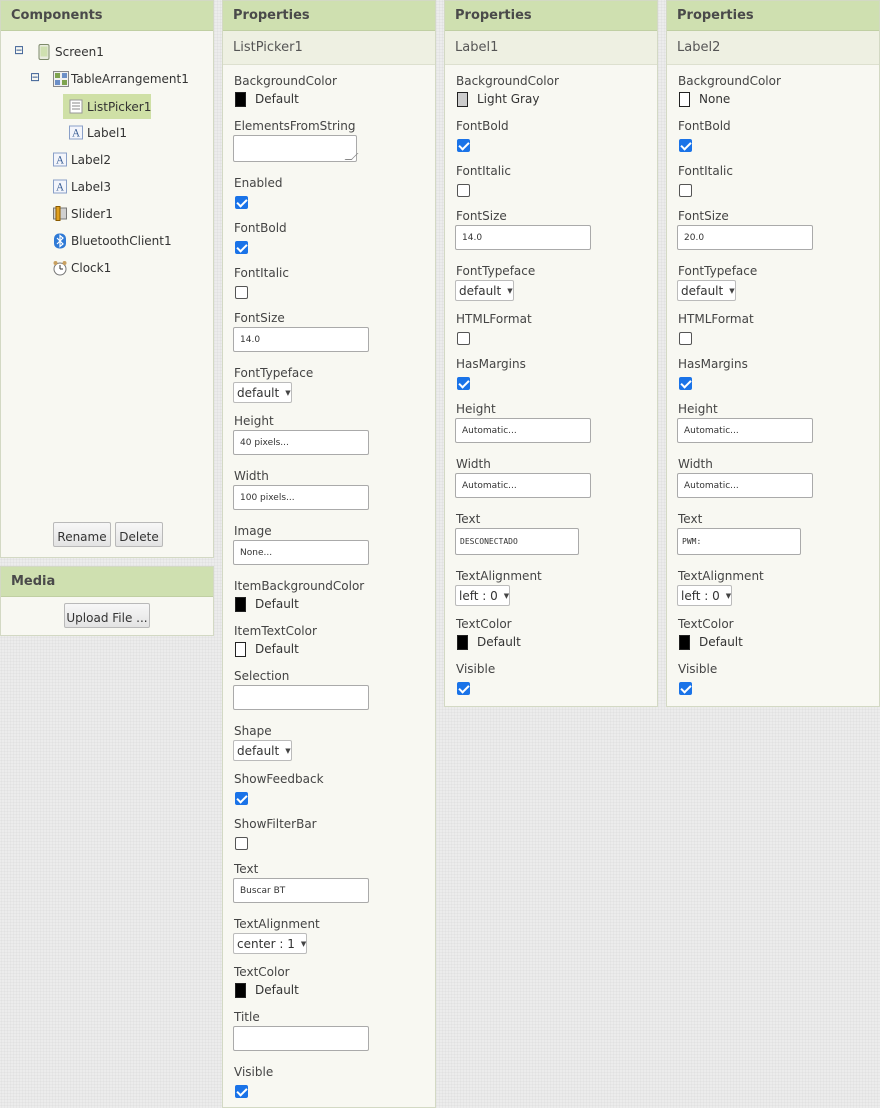 The width and height of the screenshot is (880, 1108). I want to click on shape-select: default ▼, so click(262, 750).